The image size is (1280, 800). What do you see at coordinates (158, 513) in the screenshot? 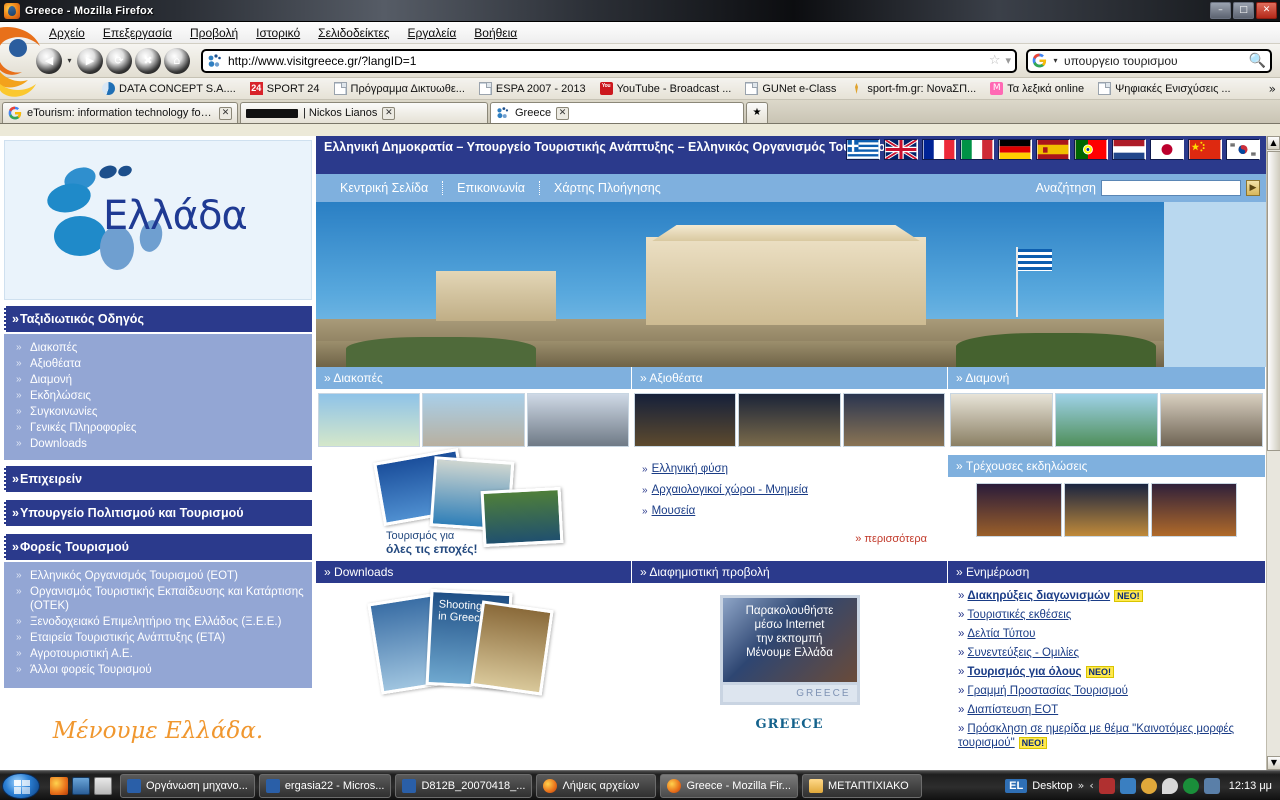
I see `sidebar-section-ministry: » Υπουργείο Πολιτισμού και Τουρισμού` at bounding box center [158, 513].